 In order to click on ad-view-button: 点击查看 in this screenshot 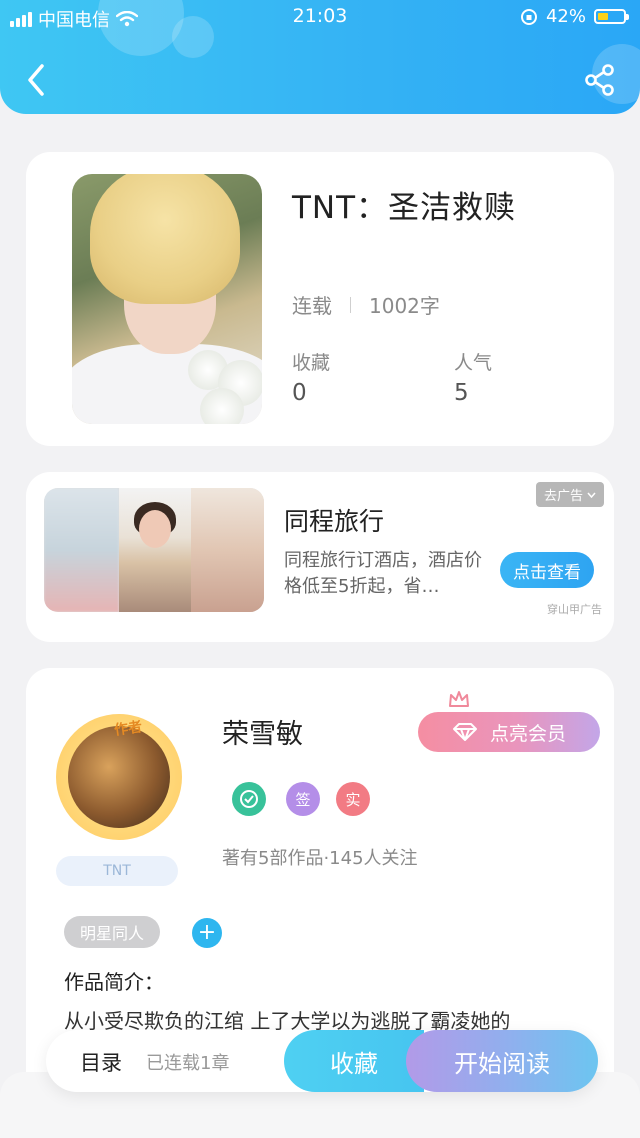, I will do `click(547, 570)`.